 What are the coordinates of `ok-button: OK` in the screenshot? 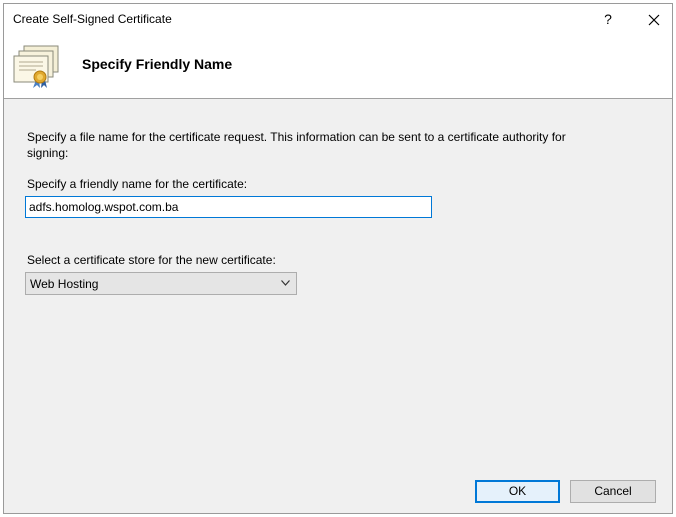 It's located at (517, 491).